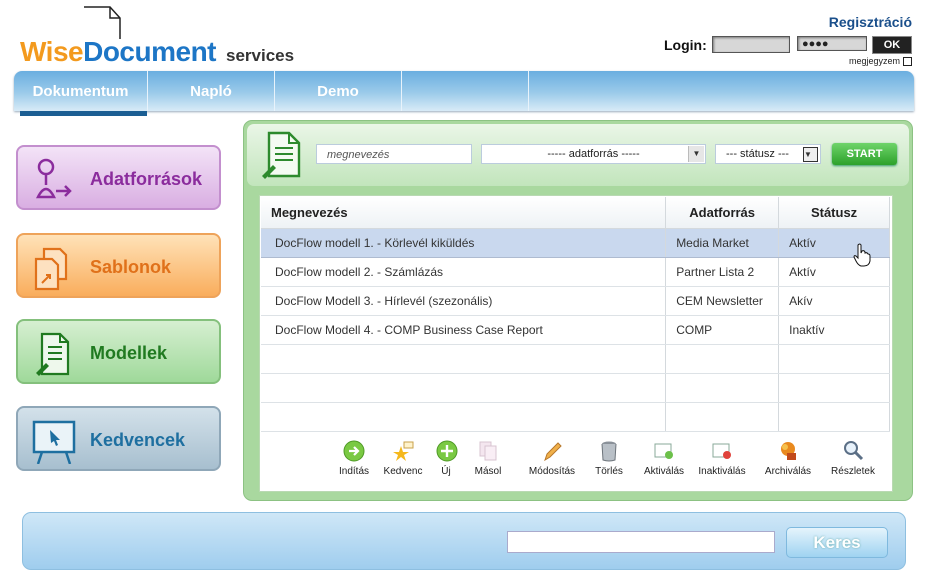  Describe the element at coordinates (722, 301) in the screenshot. I see `cell-source: CEM Newsletter` at that location.